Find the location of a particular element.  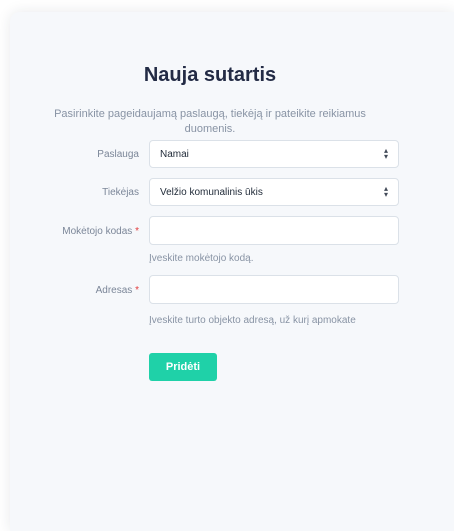

payment-code-label: Mokėtojo kodas * is located at coordinates (100, 231).